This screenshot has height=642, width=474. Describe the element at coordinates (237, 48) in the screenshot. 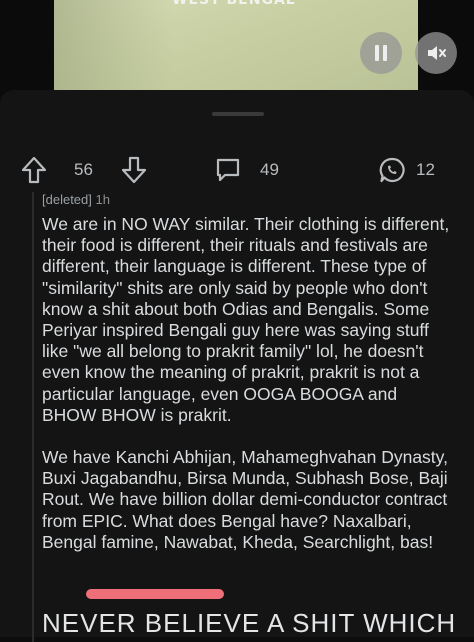

I see `video-player: WEST BENGAL` at that location.